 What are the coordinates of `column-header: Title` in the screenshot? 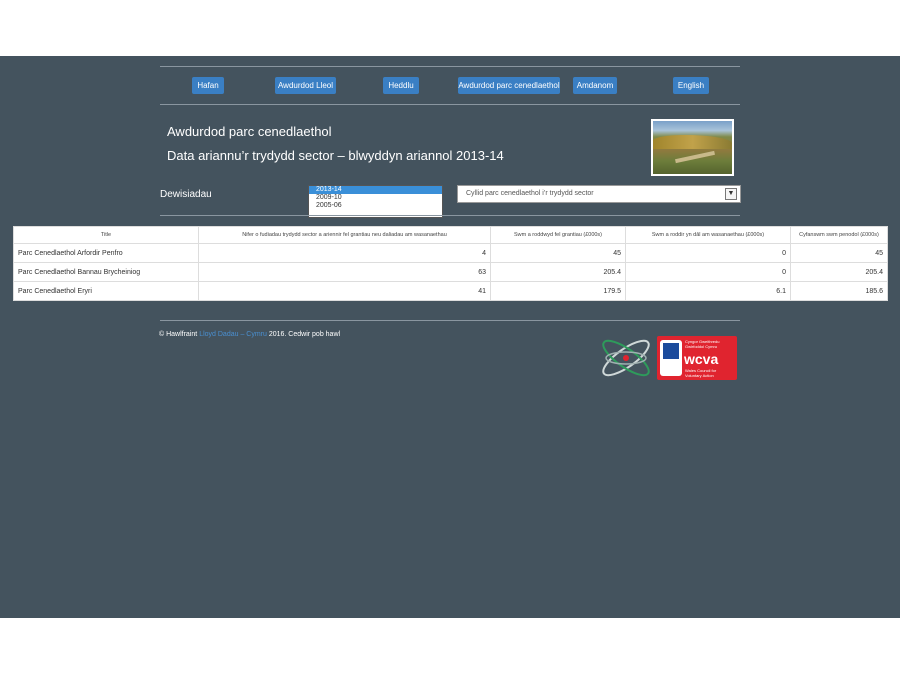 It's located at (106, 235).